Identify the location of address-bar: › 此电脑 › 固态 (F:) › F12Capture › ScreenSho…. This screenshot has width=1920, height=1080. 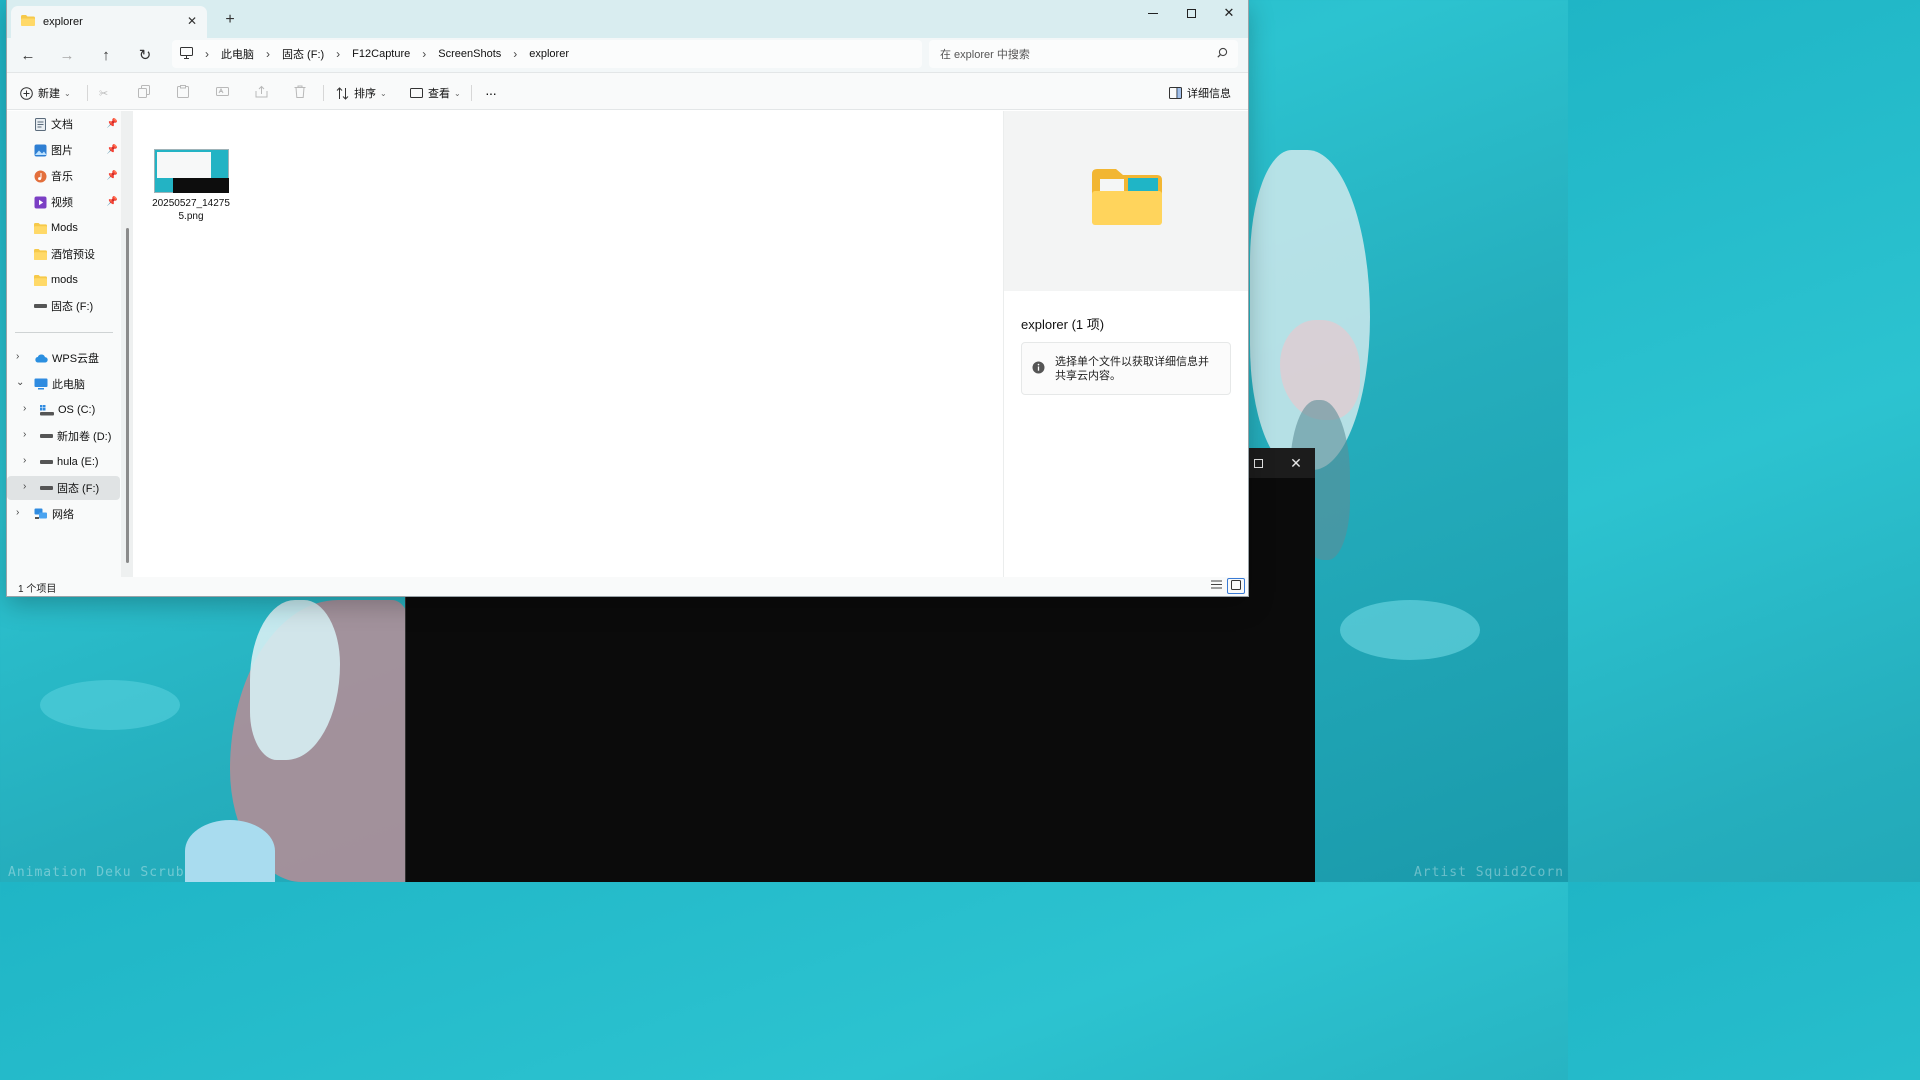
(547, 54).